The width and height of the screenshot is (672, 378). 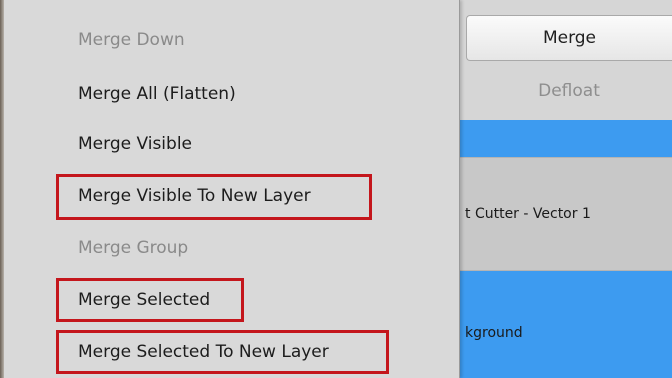 What do you see at coordinates (569, 38) in the screenshot?
I see `merge-button: Merge` at bounding box center [569, 38].